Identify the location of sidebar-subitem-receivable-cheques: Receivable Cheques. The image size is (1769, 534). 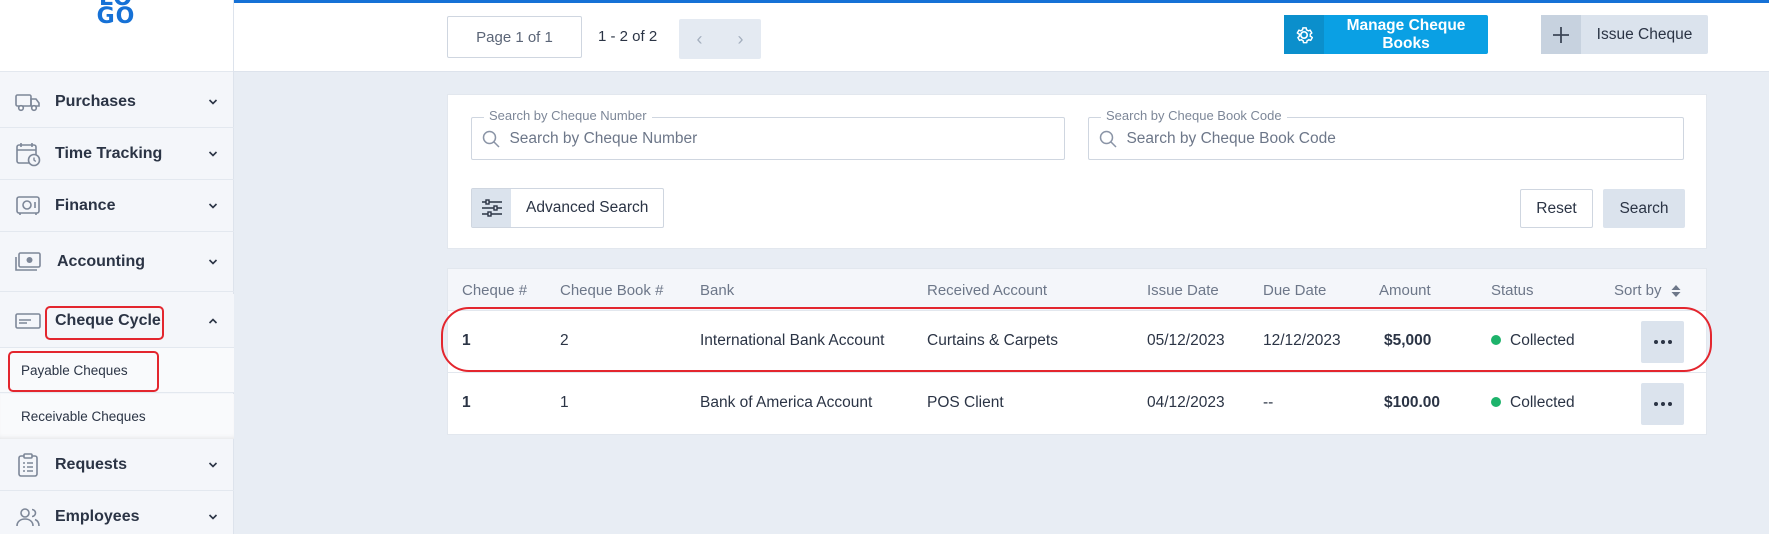
(117, 416).